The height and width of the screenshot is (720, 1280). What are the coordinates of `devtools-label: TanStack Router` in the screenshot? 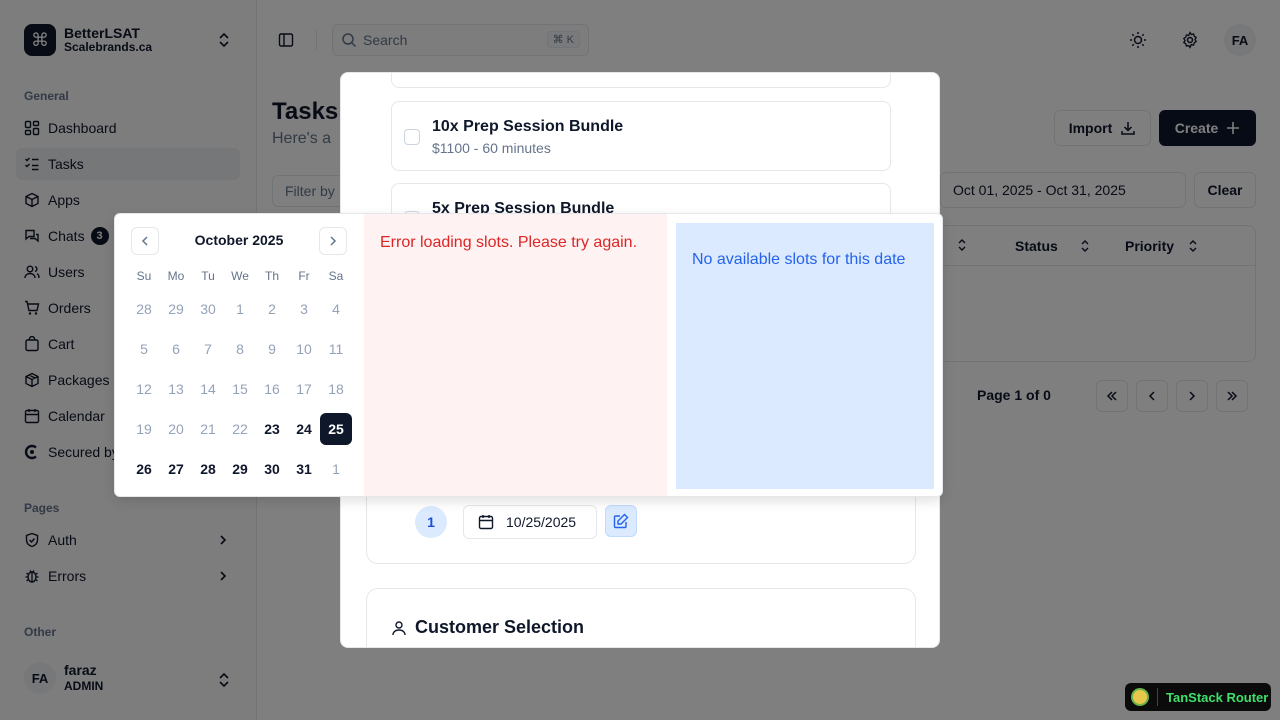 It's located at (1217, 697).